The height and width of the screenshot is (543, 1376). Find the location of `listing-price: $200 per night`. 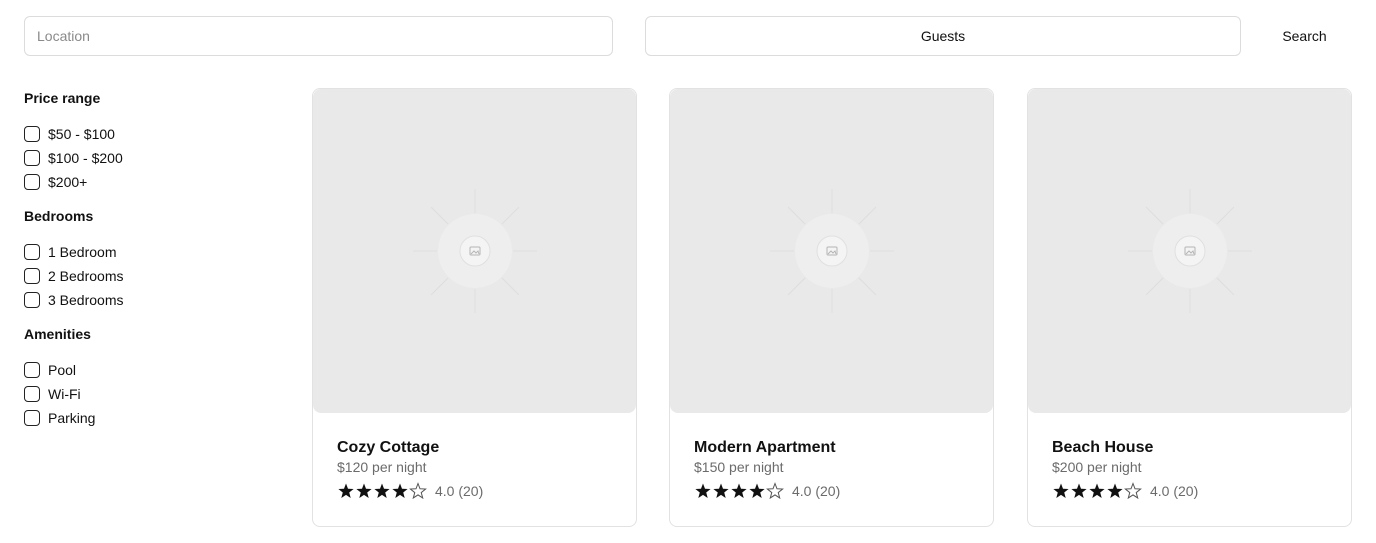

listing-price: $200 per night is located at coordinates (1097, 467).